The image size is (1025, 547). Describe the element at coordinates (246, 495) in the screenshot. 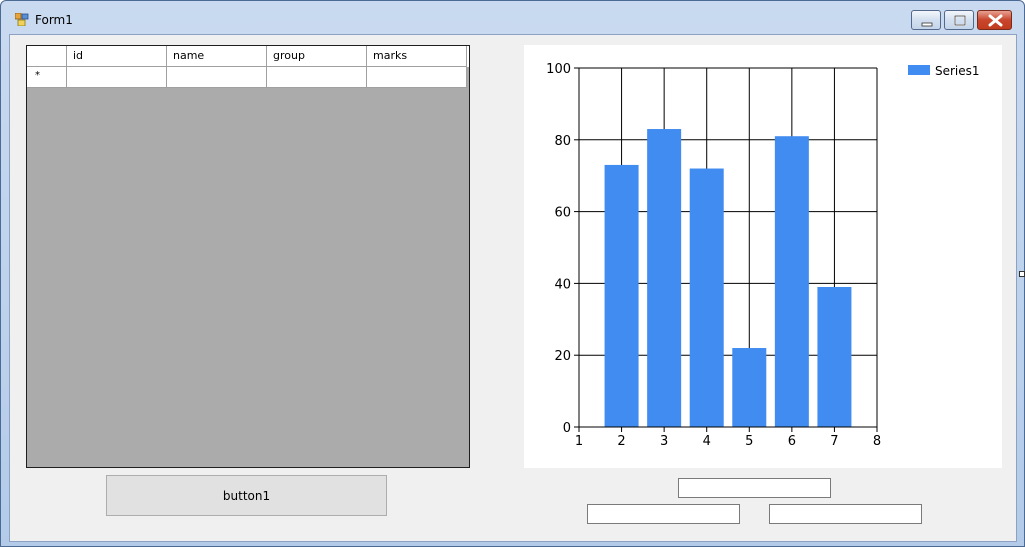

I see `button1: button1` at that location.